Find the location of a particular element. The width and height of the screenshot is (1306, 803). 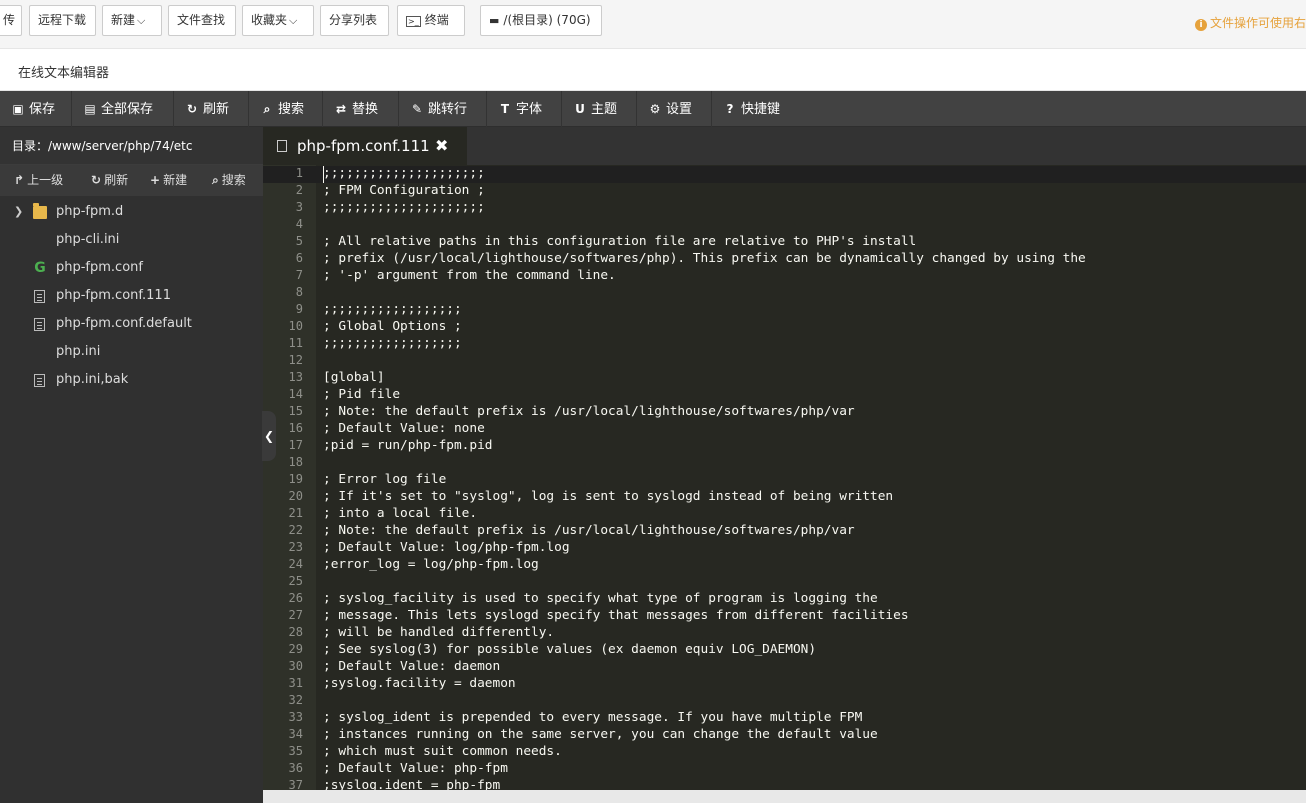

file-item-php-ini: php.ini is located at coordinates (131, 352).